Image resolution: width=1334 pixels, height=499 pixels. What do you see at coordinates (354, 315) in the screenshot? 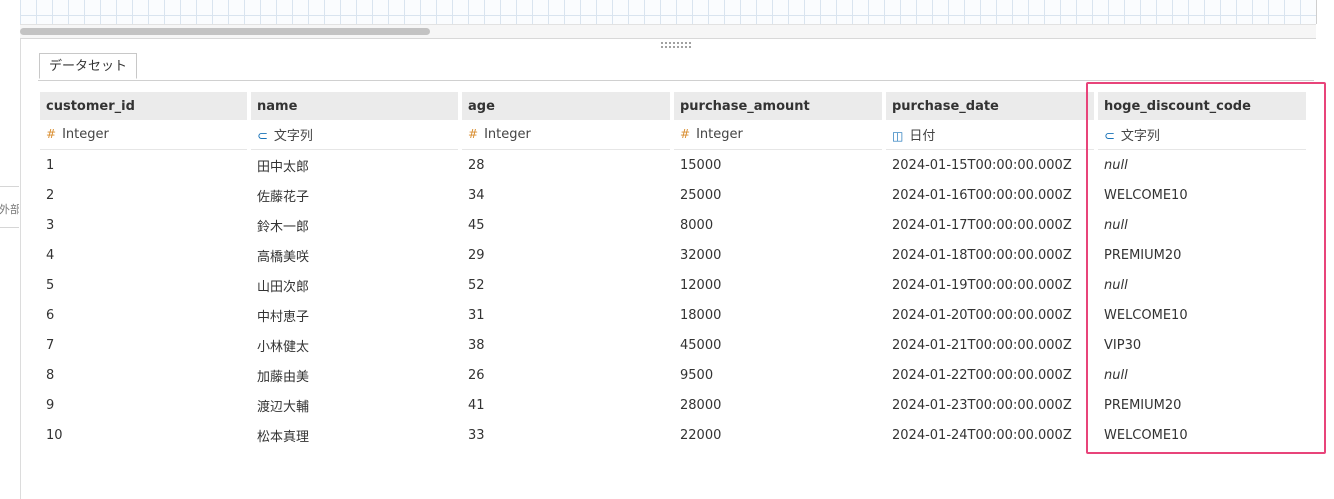
I see `table-cell: 中村恵子` at bounding box center [354, 315].